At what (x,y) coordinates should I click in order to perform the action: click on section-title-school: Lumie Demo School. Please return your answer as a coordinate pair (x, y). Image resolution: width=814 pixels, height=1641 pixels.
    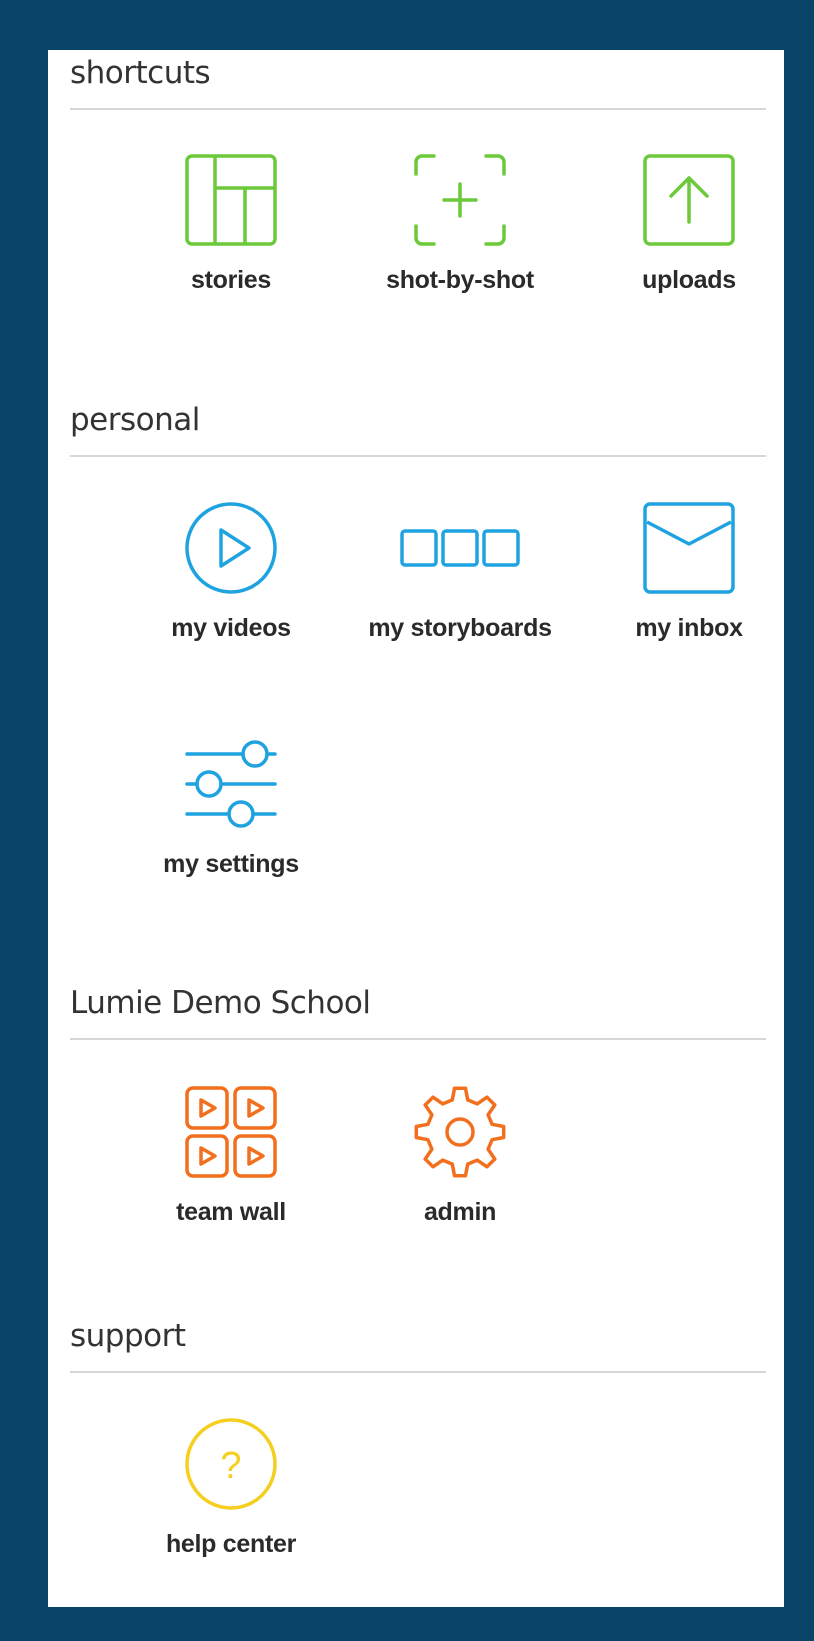
    Looking at the image, I should click on (220, 1003).